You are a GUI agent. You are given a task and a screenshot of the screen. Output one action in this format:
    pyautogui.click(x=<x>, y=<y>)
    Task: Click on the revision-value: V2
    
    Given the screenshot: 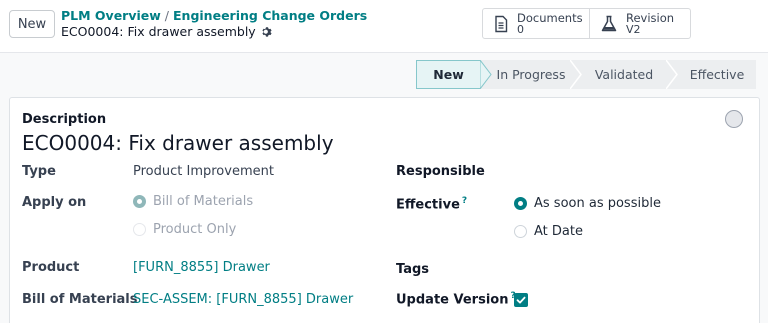 What is the action you would take?
    pyautogui.click(x=633, y=29)
    